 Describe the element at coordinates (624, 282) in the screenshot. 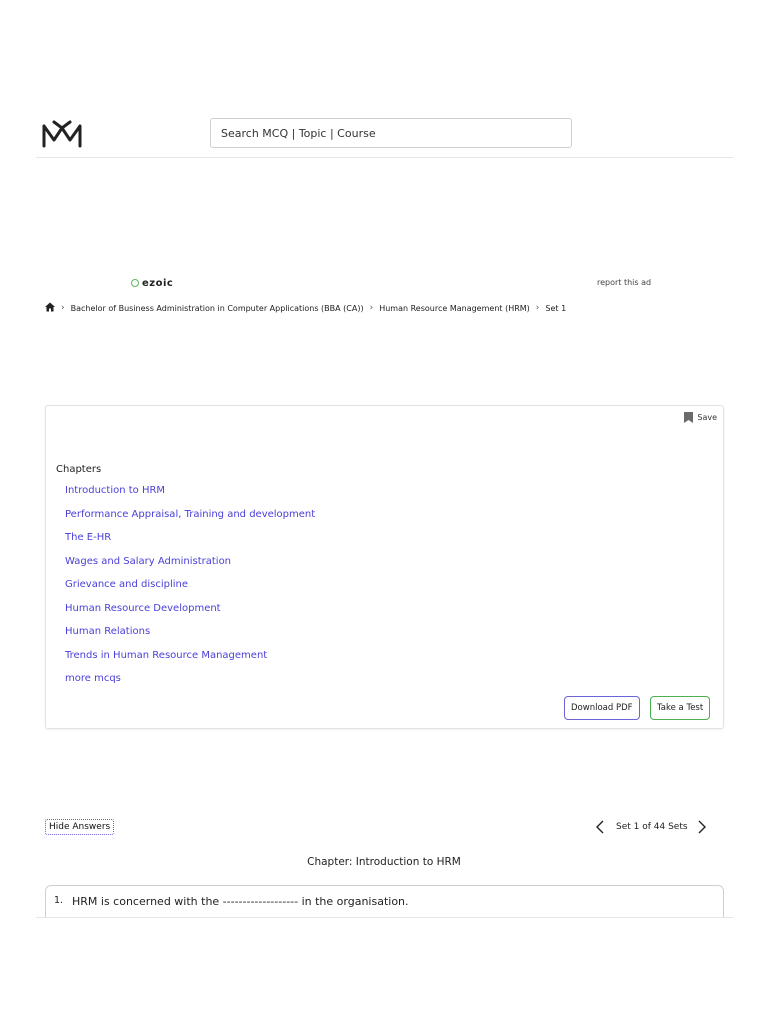

I see `report-ad-link: report this ad` at that location.